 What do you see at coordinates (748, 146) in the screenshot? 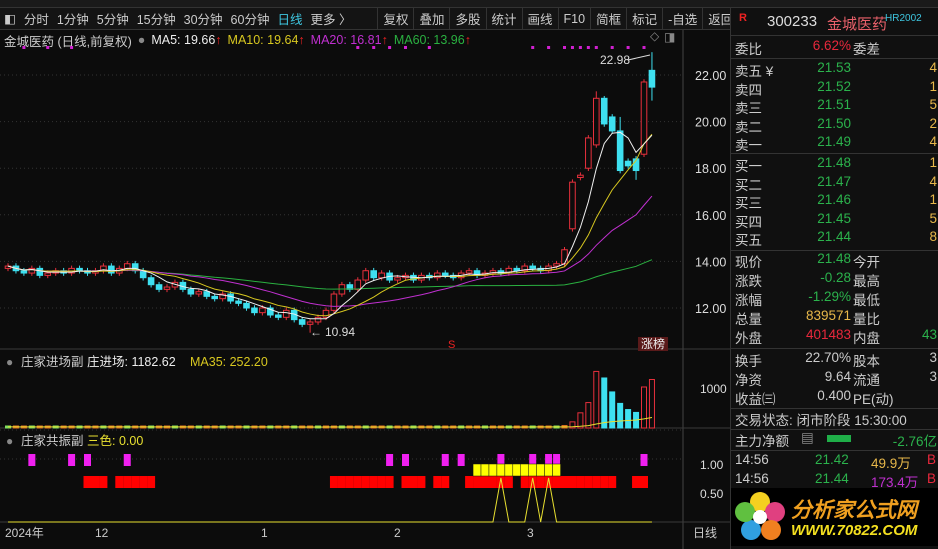
I see `row-label: 卖一` at bounding box center [748, 146].